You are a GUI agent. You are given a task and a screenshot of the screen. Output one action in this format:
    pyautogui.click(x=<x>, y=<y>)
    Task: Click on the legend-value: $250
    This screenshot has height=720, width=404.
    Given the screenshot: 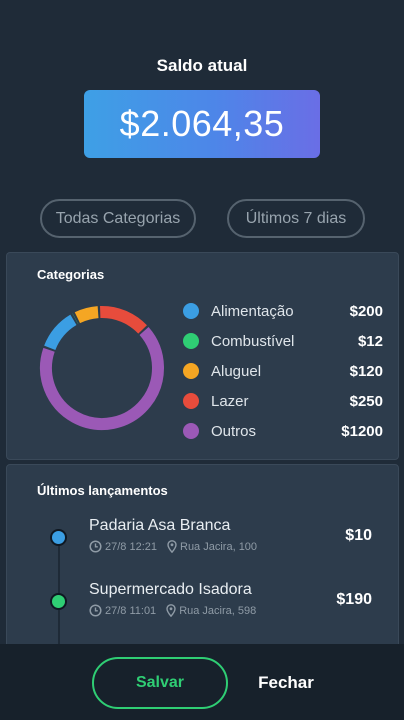 What is the action you would take?
    pyautogui.click(x=366, y=401)
    